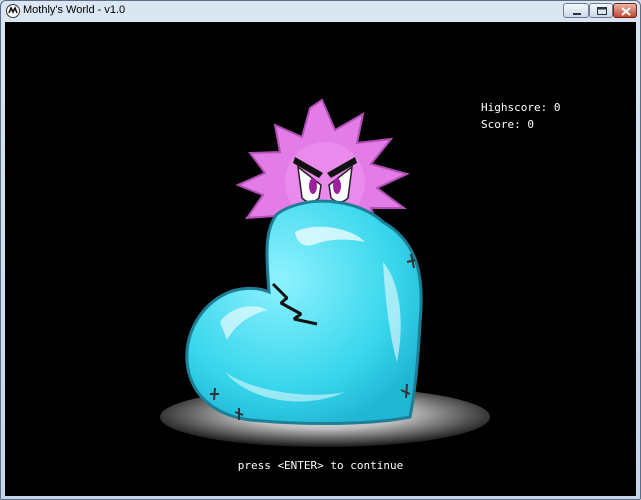  Describe the element at coordinates (530, 124) in the screenshot. I see `score-value: 0` at that location.